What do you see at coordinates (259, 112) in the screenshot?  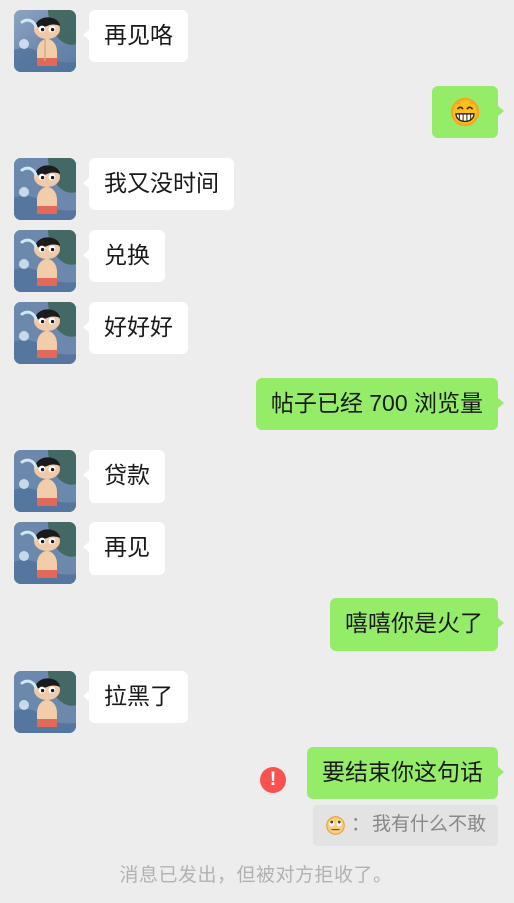 I see `message-row-outgoing` at bounding box center [259, 112].